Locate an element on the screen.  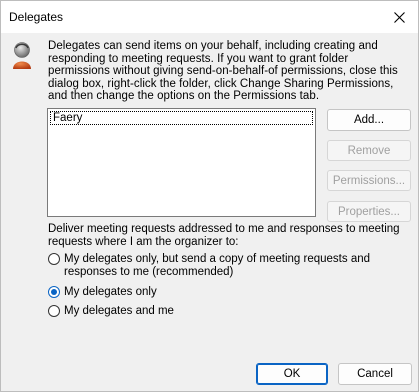
radio-delegates-copy-me is located at coordinates (54, 259).